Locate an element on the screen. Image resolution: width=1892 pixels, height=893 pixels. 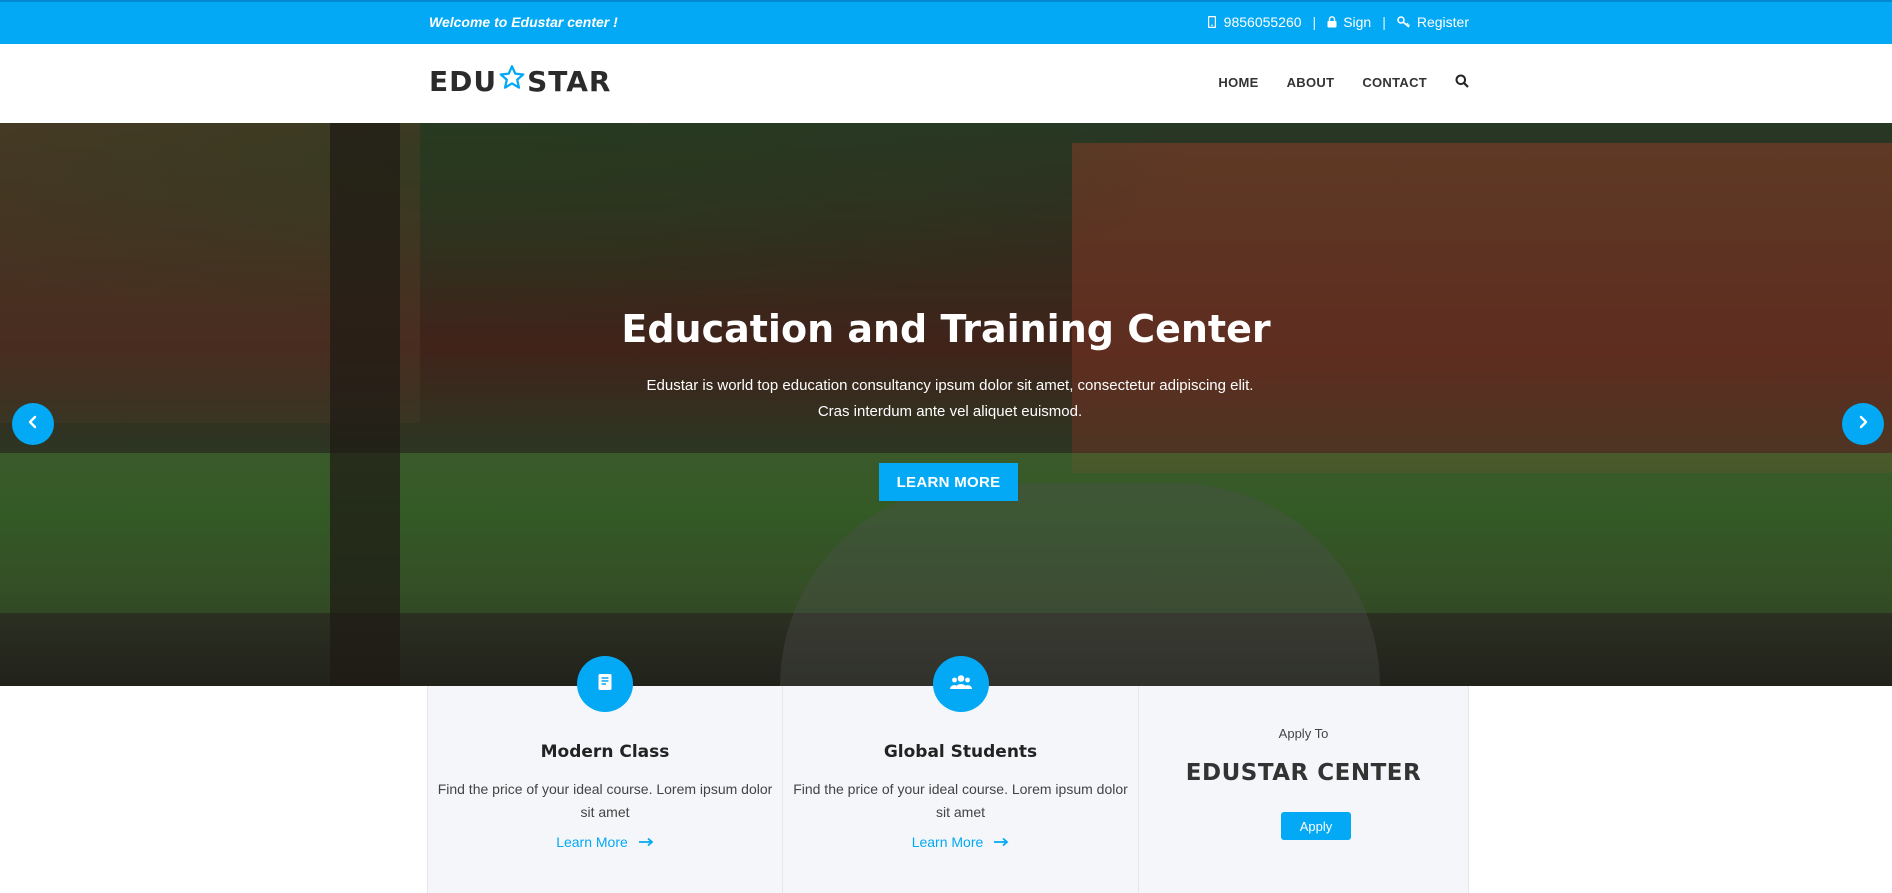
learn-more-button: LEARN MORE is located at coordinates (948, 482).